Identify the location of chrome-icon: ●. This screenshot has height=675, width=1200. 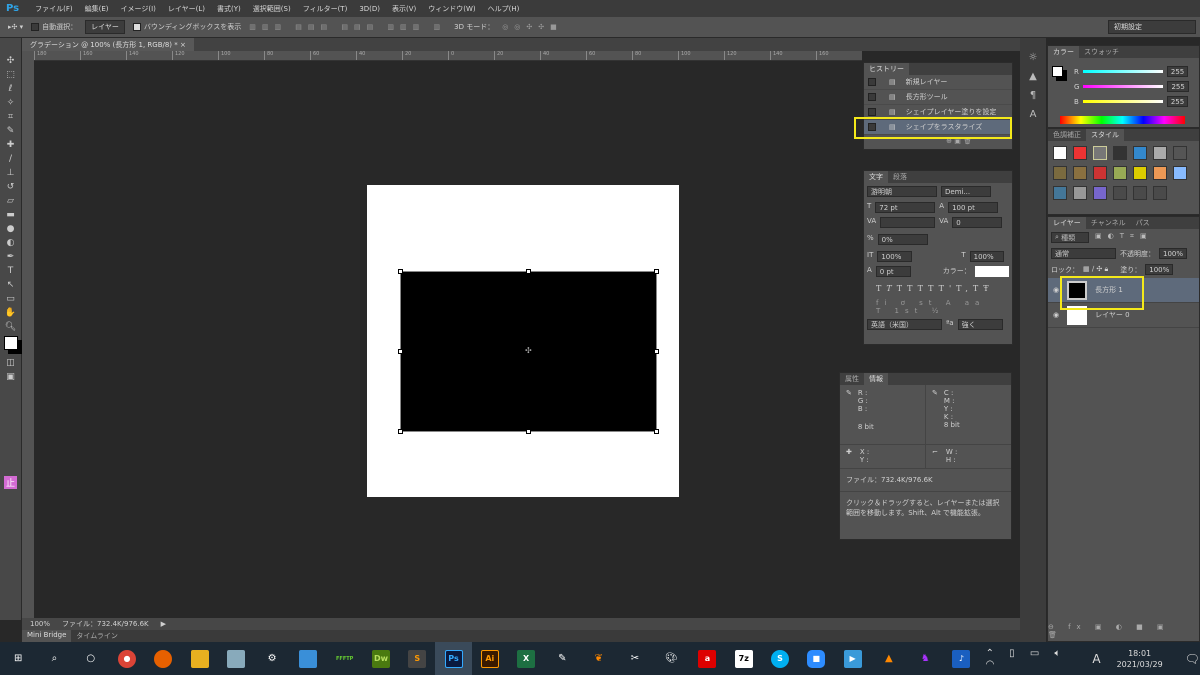
(127, 658).